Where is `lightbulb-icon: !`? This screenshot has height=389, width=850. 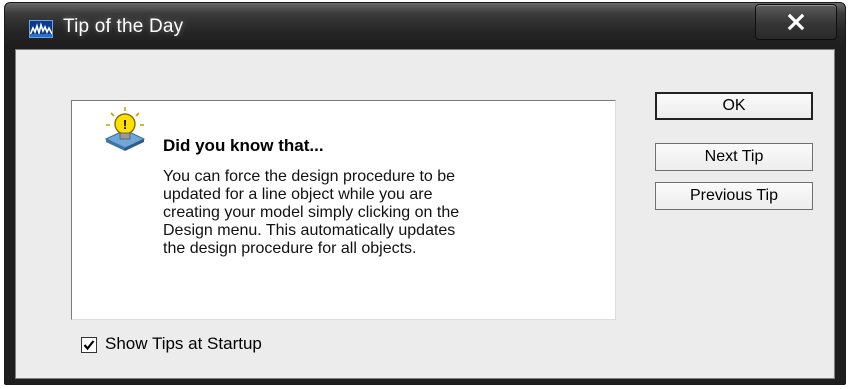
lightbulb-icon: ! is located at coordinates (125, 129).